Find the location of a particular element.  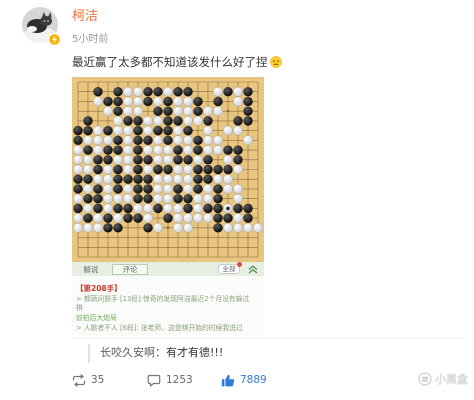

author-name: 柯洁 is located at coordinates (85, 17).